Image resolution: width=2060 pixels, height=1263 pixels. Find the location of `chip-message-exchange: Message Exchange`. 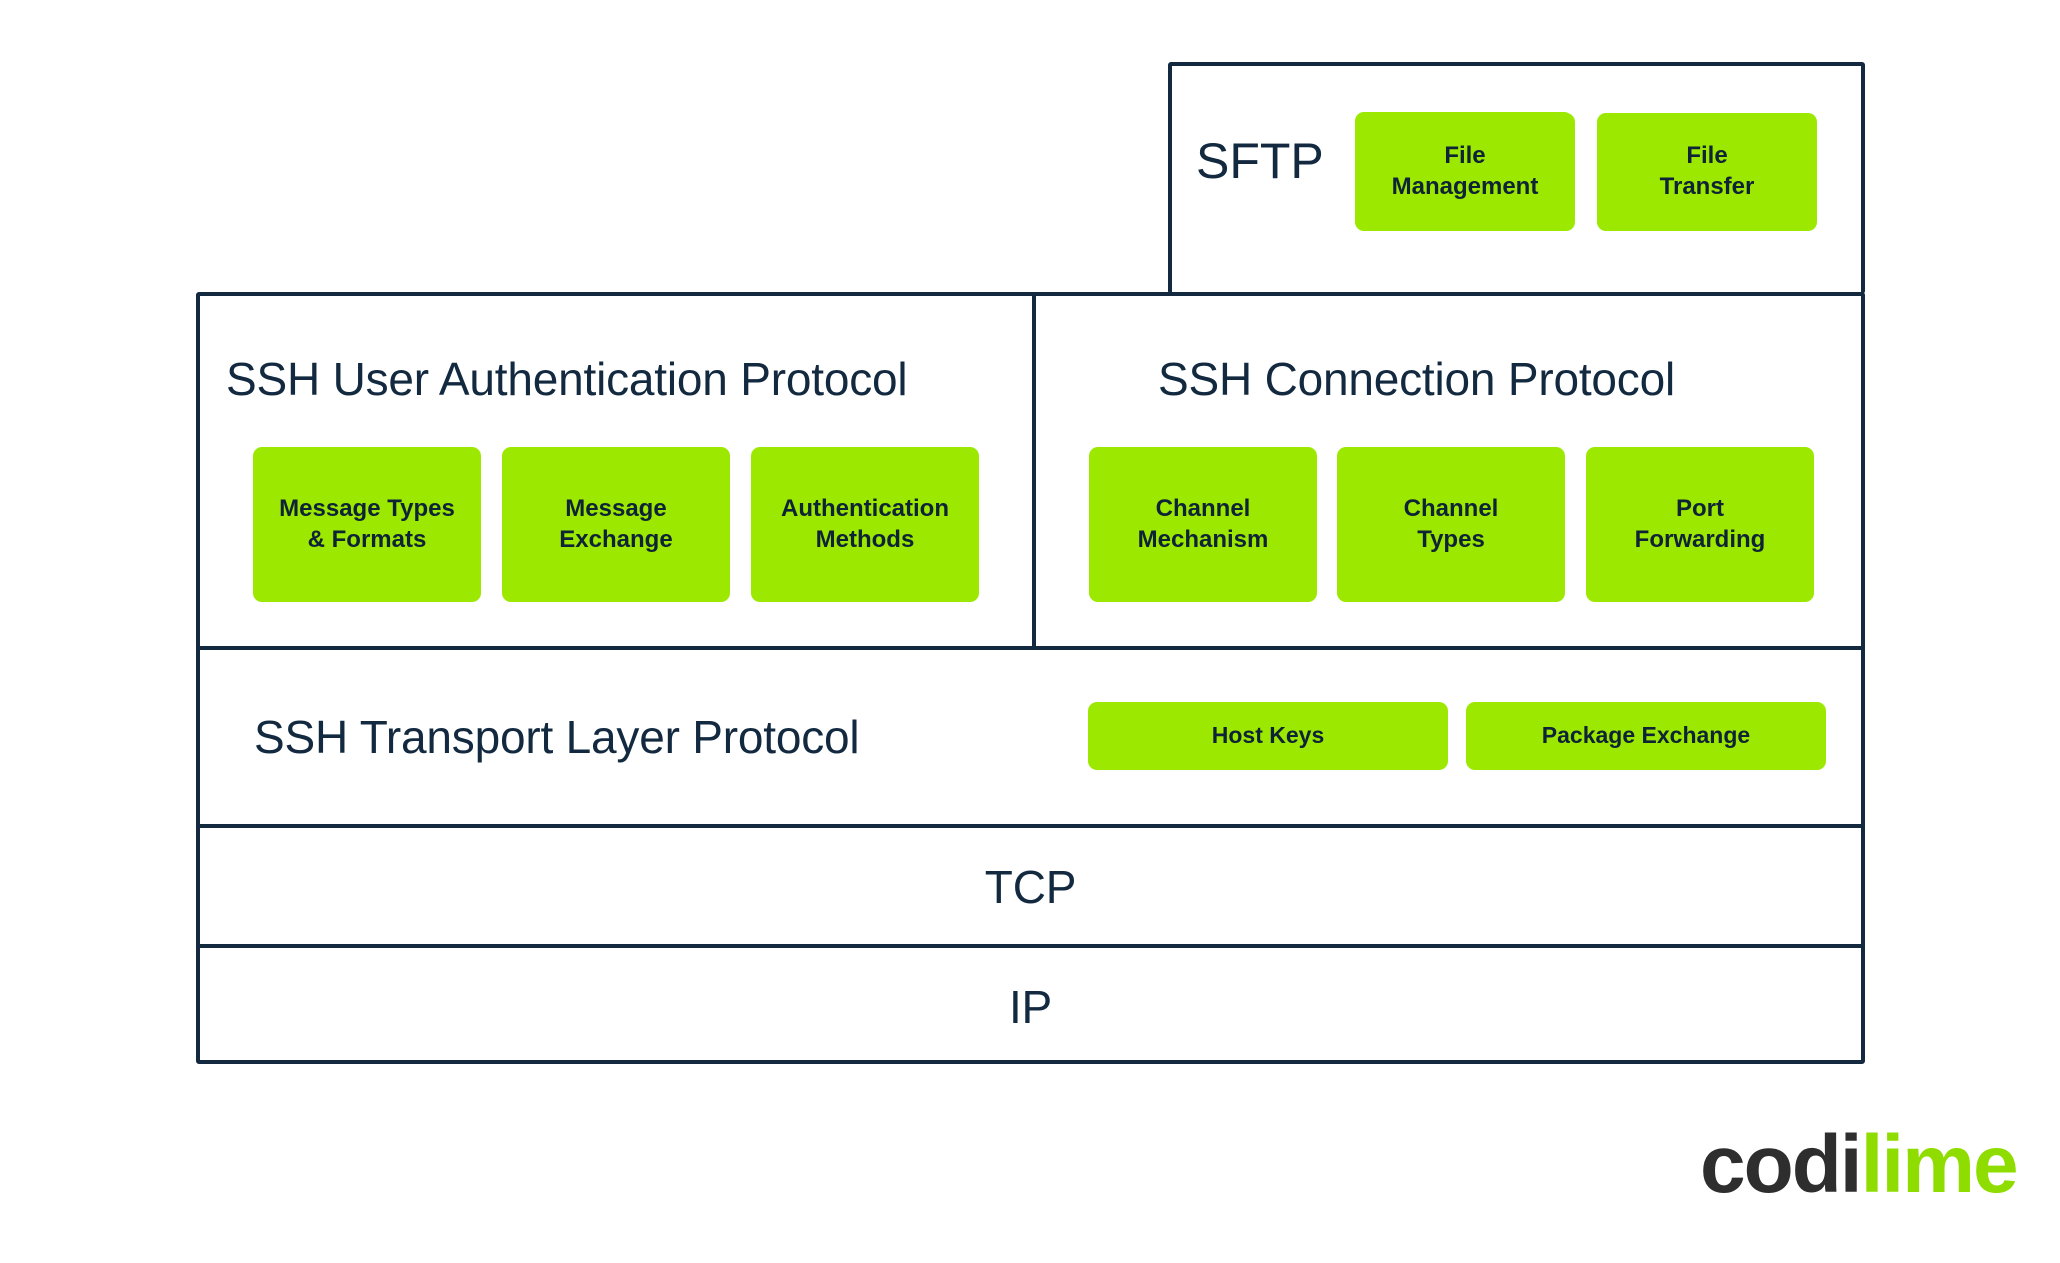

chip-message-exchange: Message Exchange is located at coordinates (616, 524).